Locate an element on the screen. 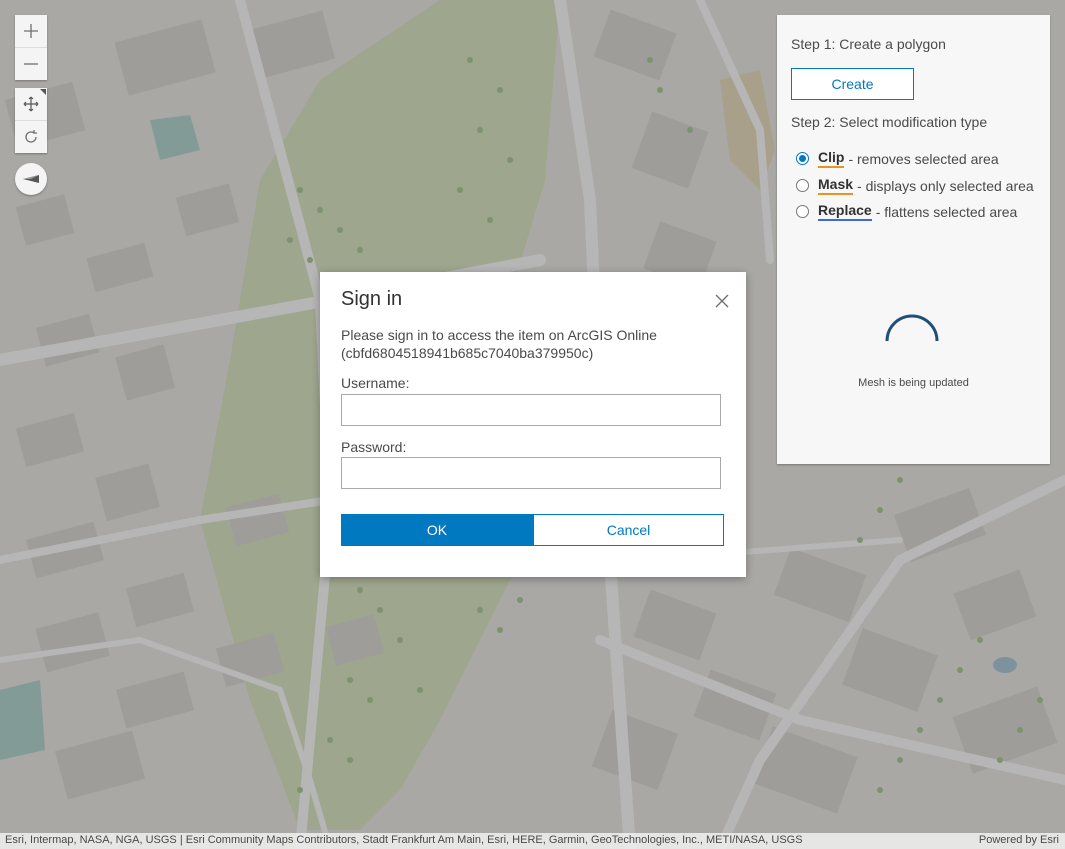 This screenshot has height=849, width=1065. compass-icon is located at coordinates (31, 179).